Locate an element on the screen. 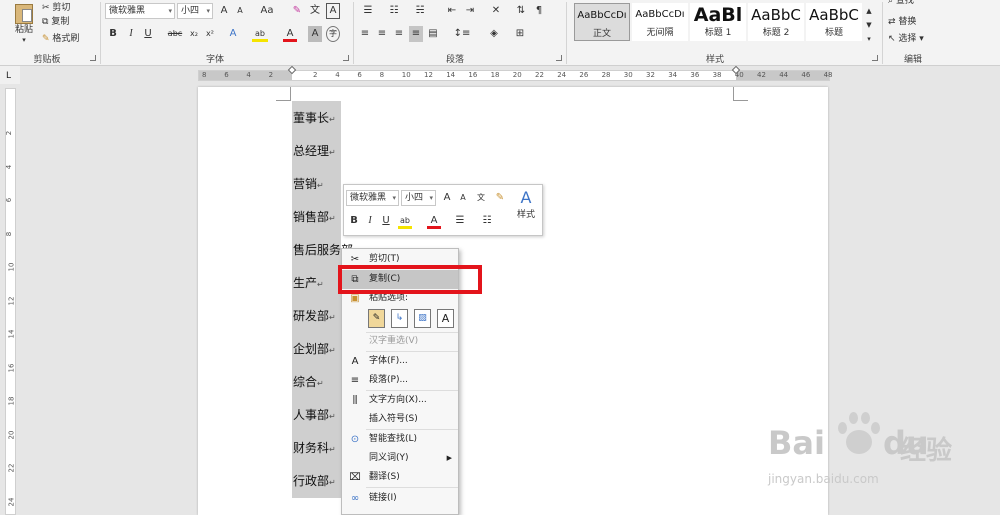 The height and width of the screenshot is (515, 1000). document-line: 董事长↵ is located at coordinates (314, 118).